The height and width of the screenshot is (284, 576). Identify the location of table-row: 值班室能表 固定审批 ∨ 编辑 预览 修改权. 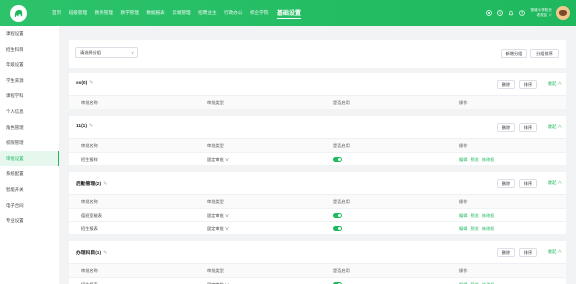
(317, 214).